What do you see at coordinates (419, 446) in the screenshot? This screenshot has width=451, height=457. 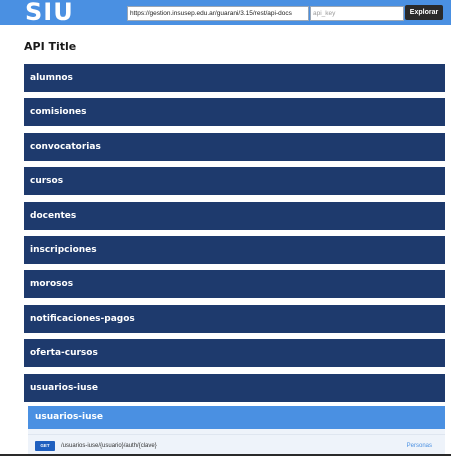 I see `operation-summary: Personas` at bounding box center [419, 446].